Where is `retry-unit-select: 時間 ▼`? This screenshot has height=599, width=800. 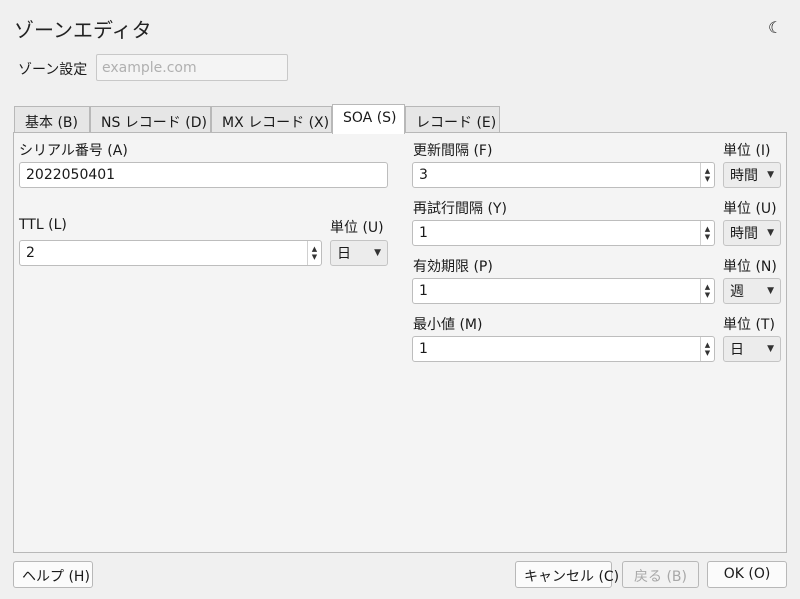
retry-unit-select: 時間 ▼ is located at coordinates (752, 233).